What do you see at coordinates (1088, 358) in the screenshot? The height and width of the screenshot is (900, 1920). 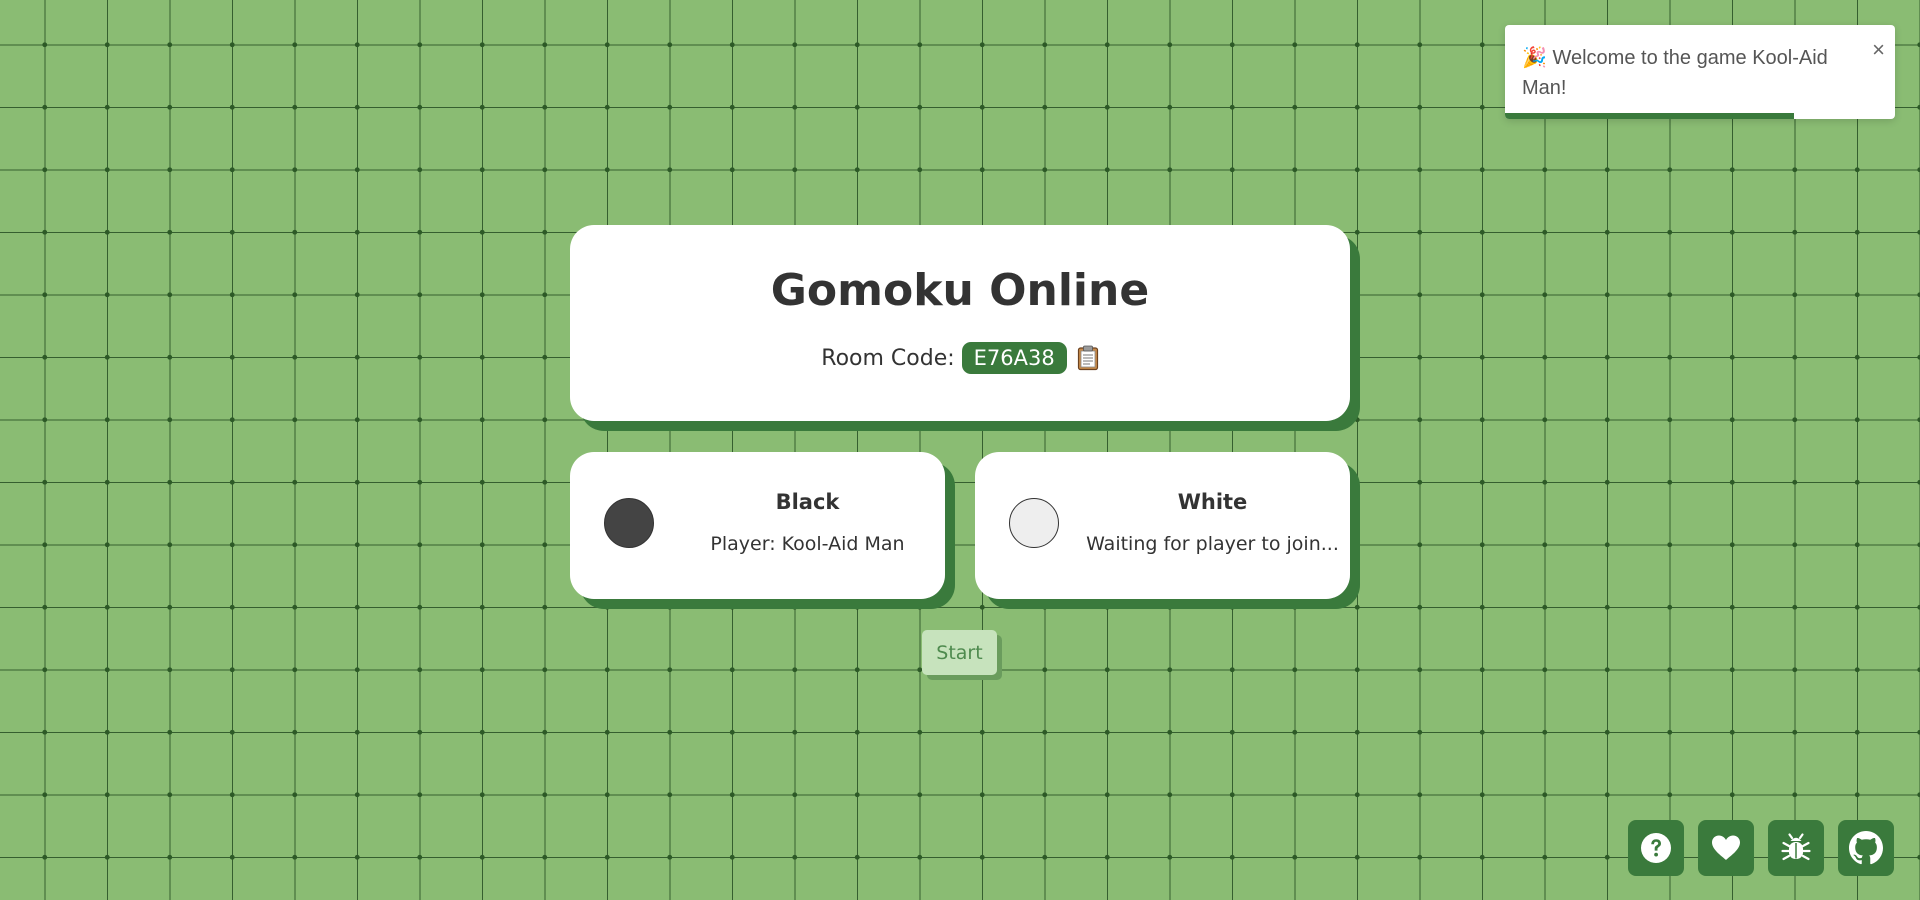 I see `clipboard-icon` at bounding box center [1088, 358].